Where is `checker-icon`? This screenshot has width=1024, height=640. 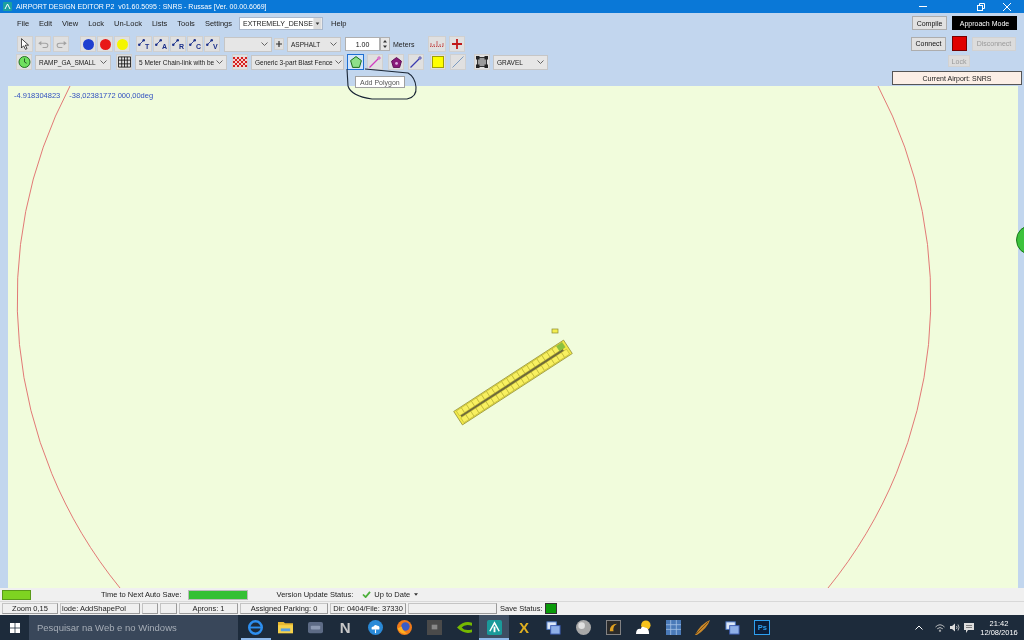
checker-icon is located at coordinates (240, 62).